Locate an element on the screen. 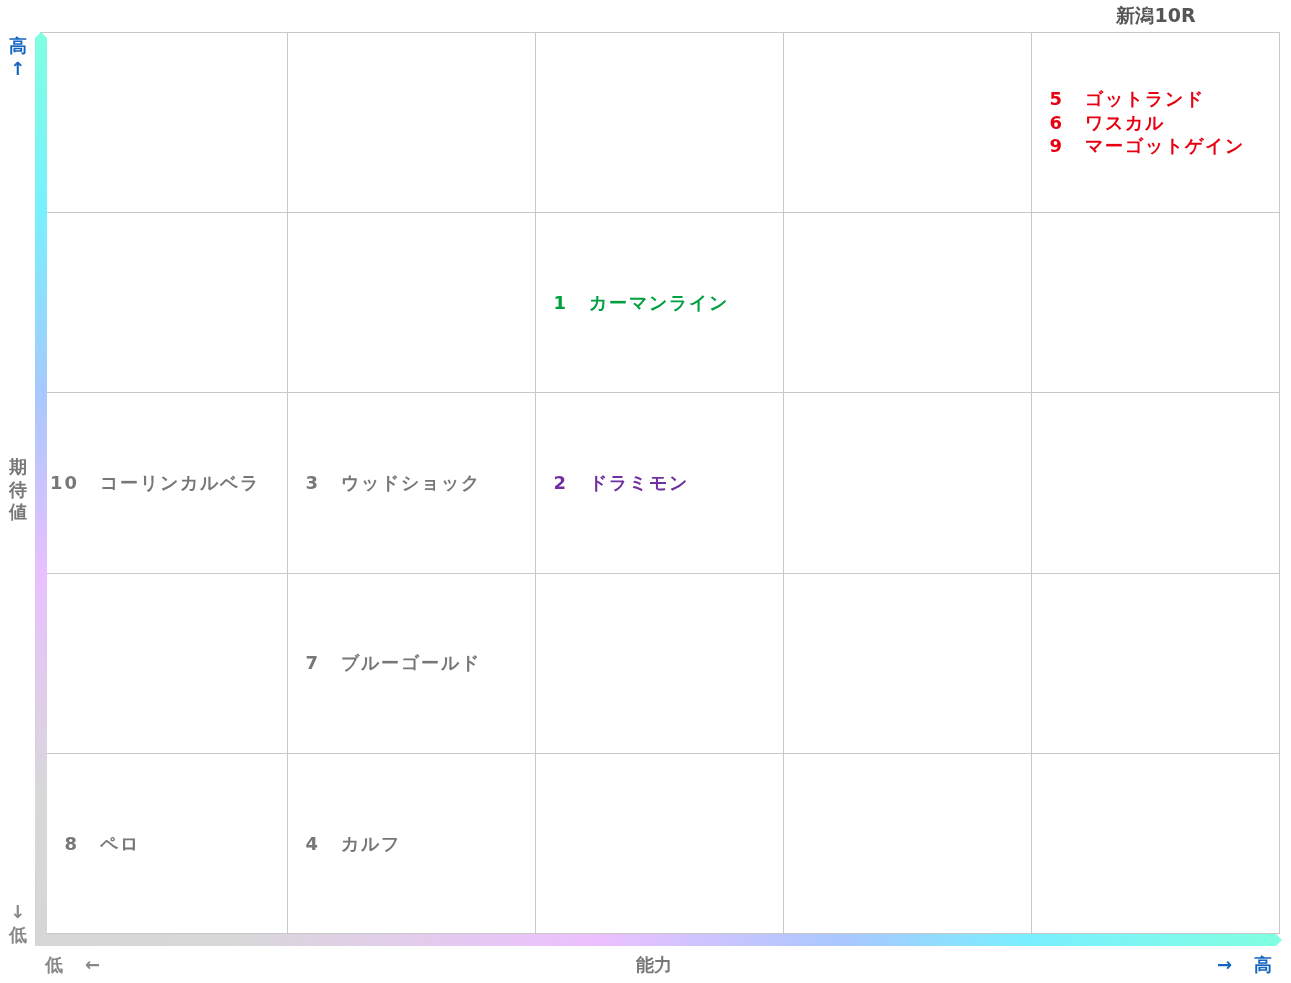 This screenshot has height=983, width=1291. horse-name: ゴットランド is located at coordinates (1145, 99).